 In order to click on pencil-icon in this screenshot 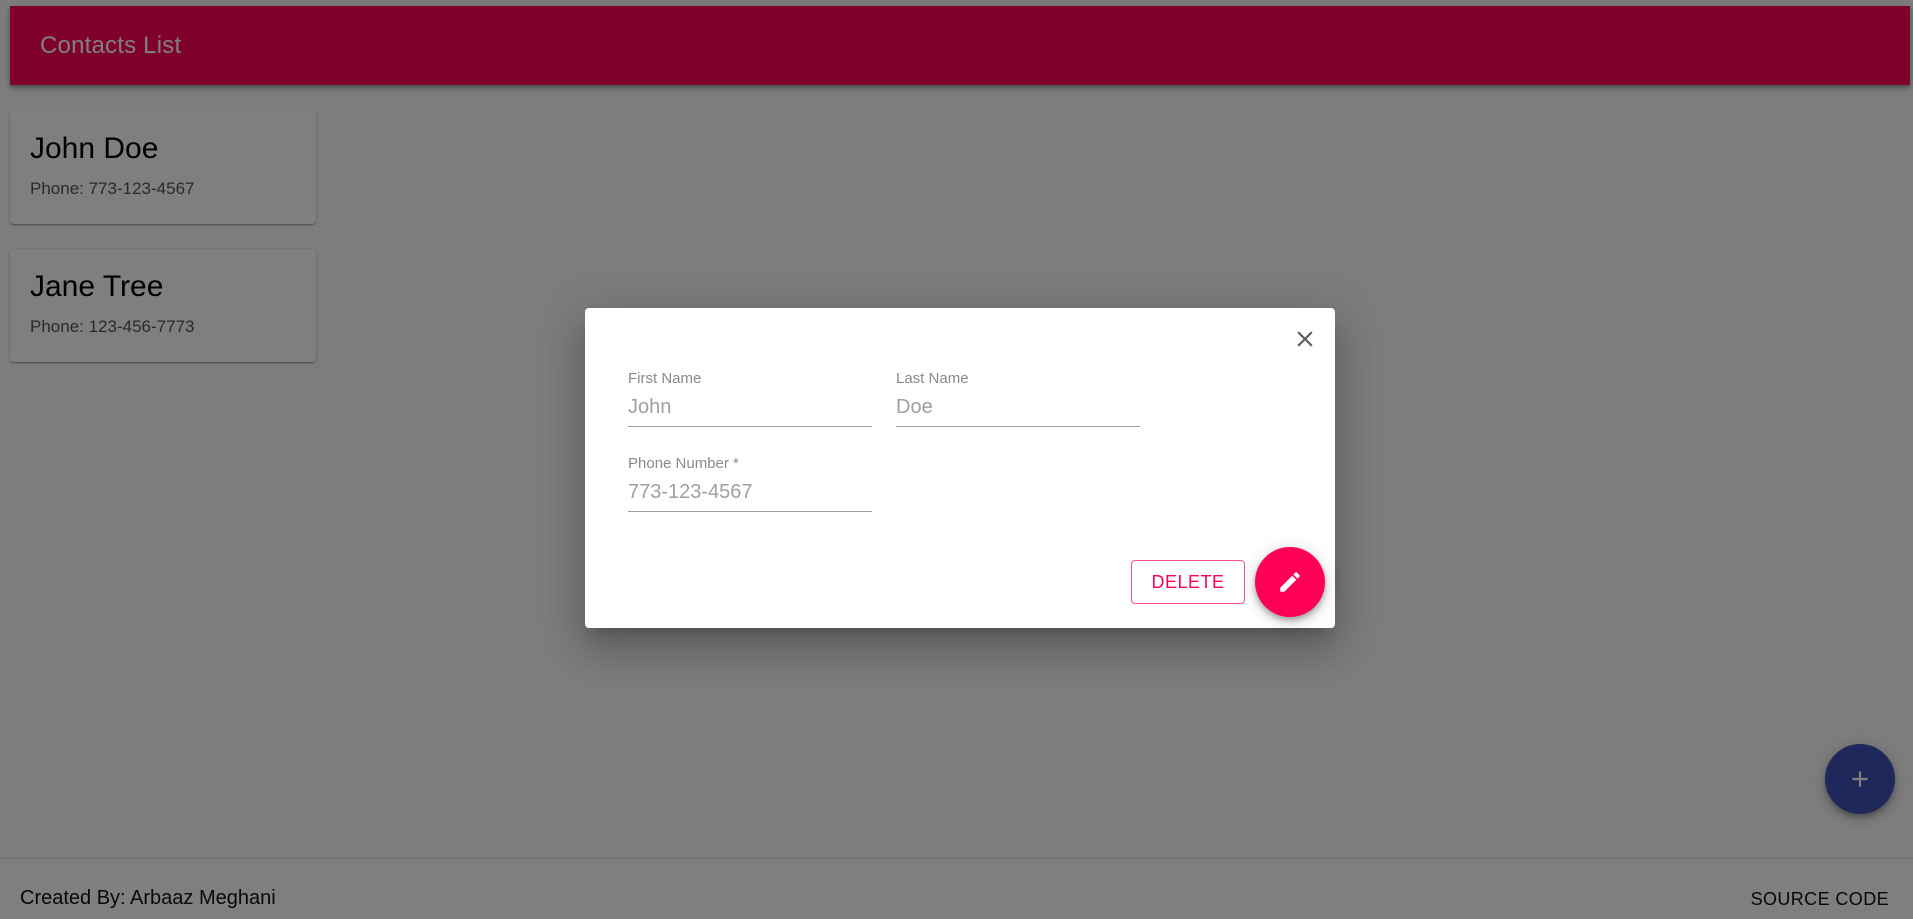, I will do `click(1290, 582)`.